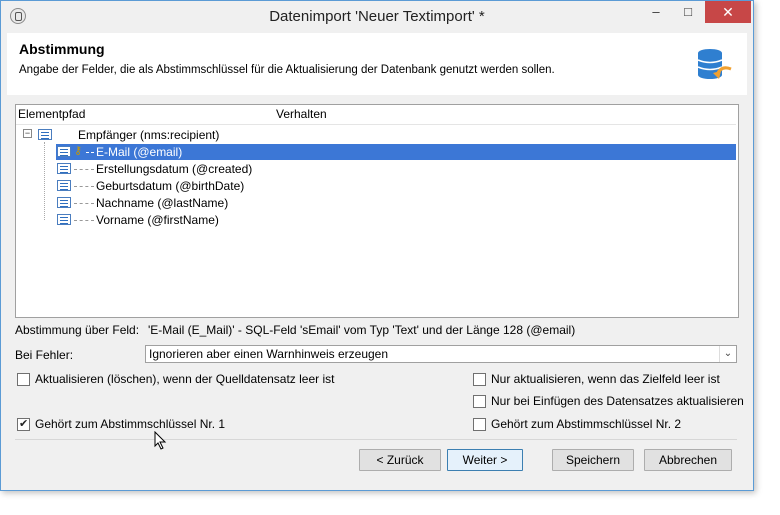  I want to click on next-button: Weiter >, so click(485, 460).